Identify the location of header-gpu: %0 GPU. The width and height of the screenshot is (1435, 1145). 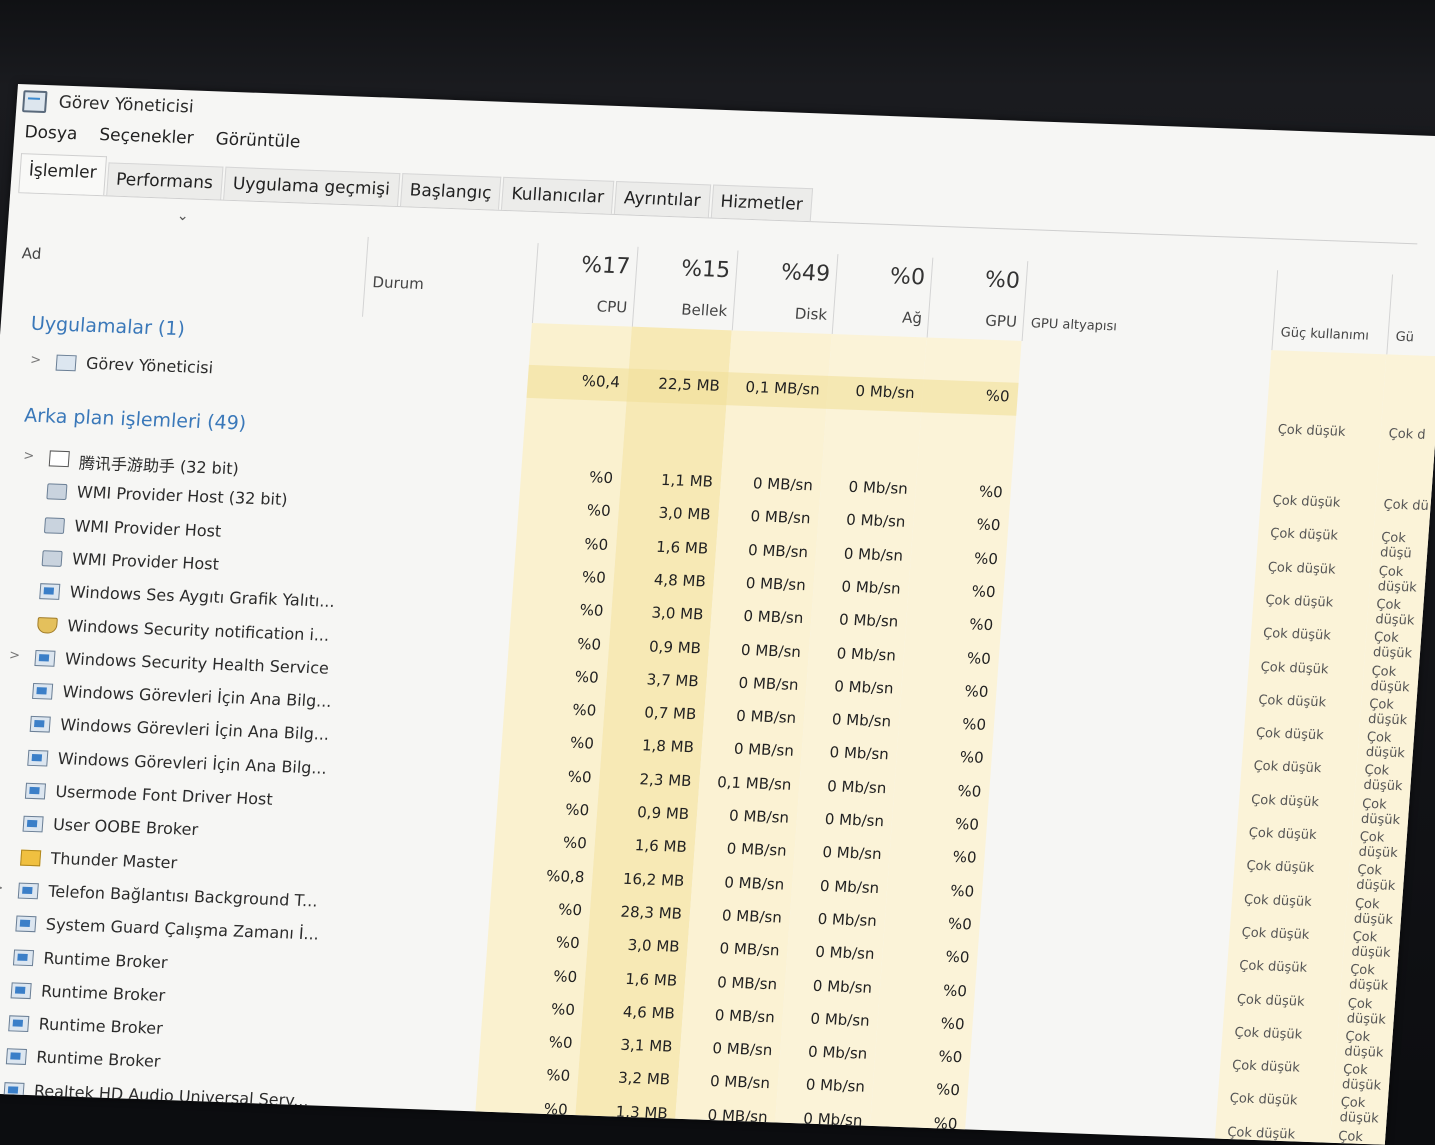
(977, 299).